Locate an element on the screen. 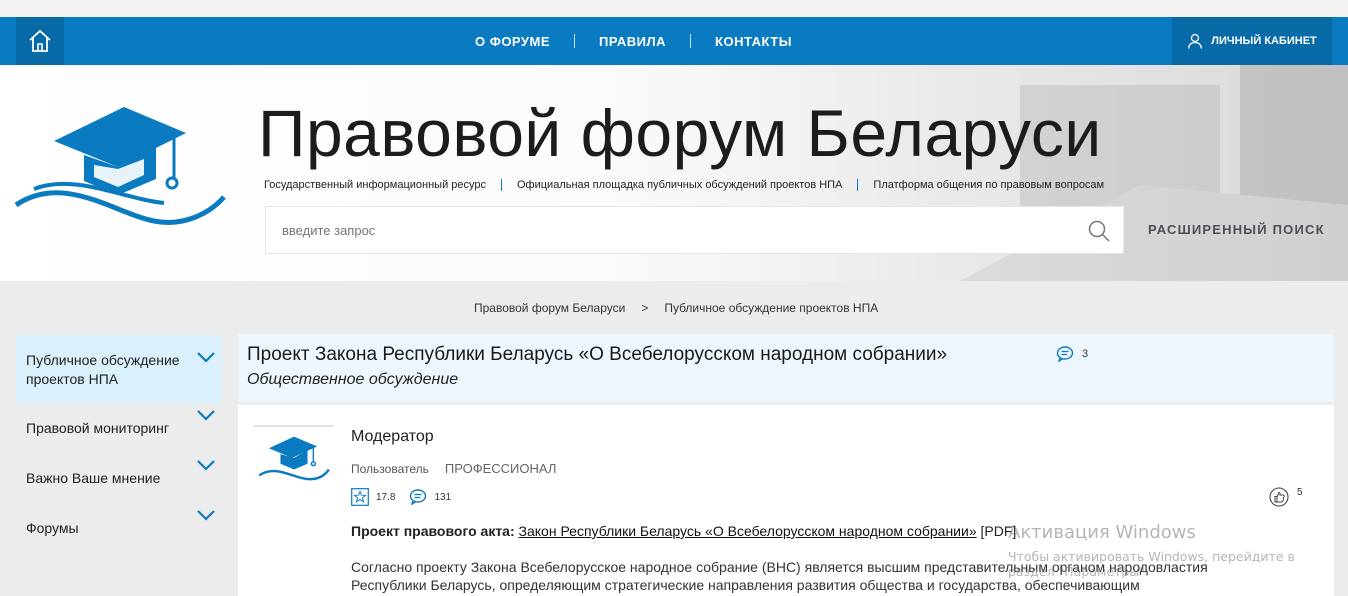  sidebar-item-legal-monitoring: Правовой мониторинг is located at coordinates (119, 424).